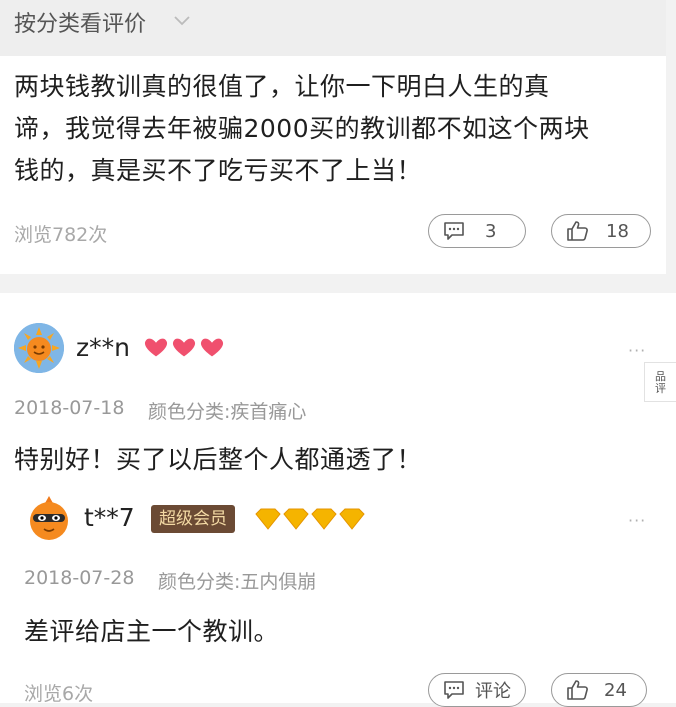 The height and width of the screenshot is (707, 676). What do you see at coordinates (237, 582) in the screenshot?
I see `review-variant: 颜色分类:五内俱崩` at bounding box center [237, 582].